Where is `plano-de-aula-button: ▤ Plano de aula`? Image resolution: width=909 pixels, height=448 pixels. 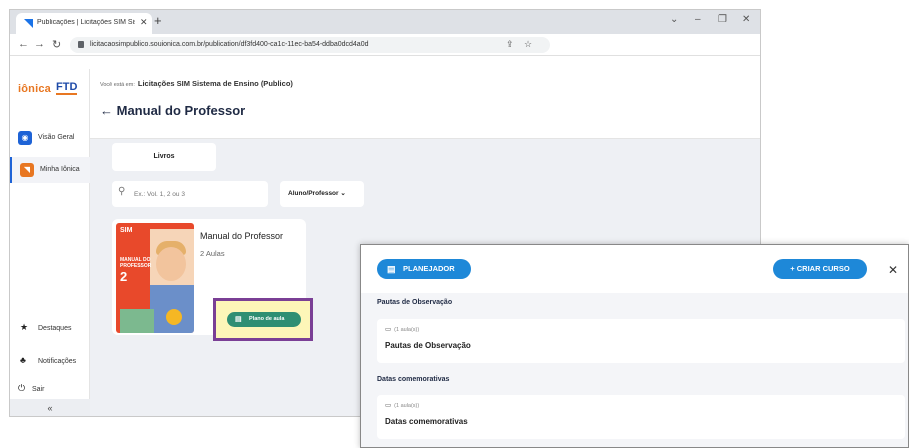 plano-de-aula-button: ▤ Plano de aula is located at coordinates (264, 319).